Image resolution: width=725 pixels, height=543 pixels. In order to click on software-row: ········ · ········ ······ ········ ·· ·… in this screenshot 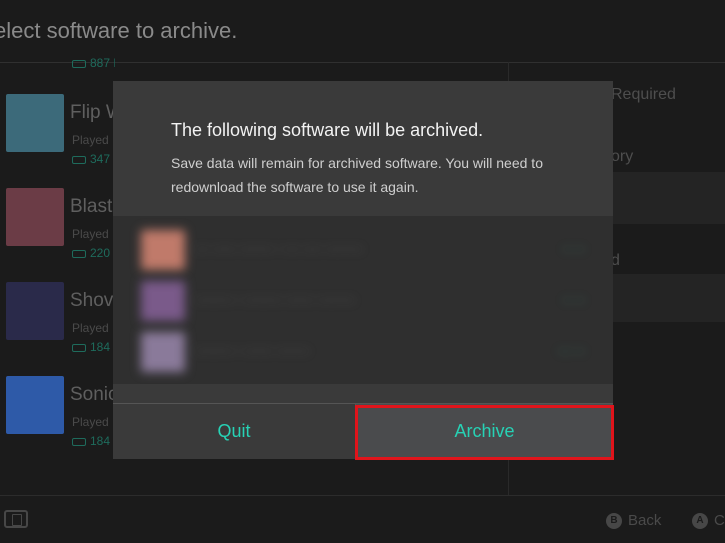, I will do `click(363, 301)`.